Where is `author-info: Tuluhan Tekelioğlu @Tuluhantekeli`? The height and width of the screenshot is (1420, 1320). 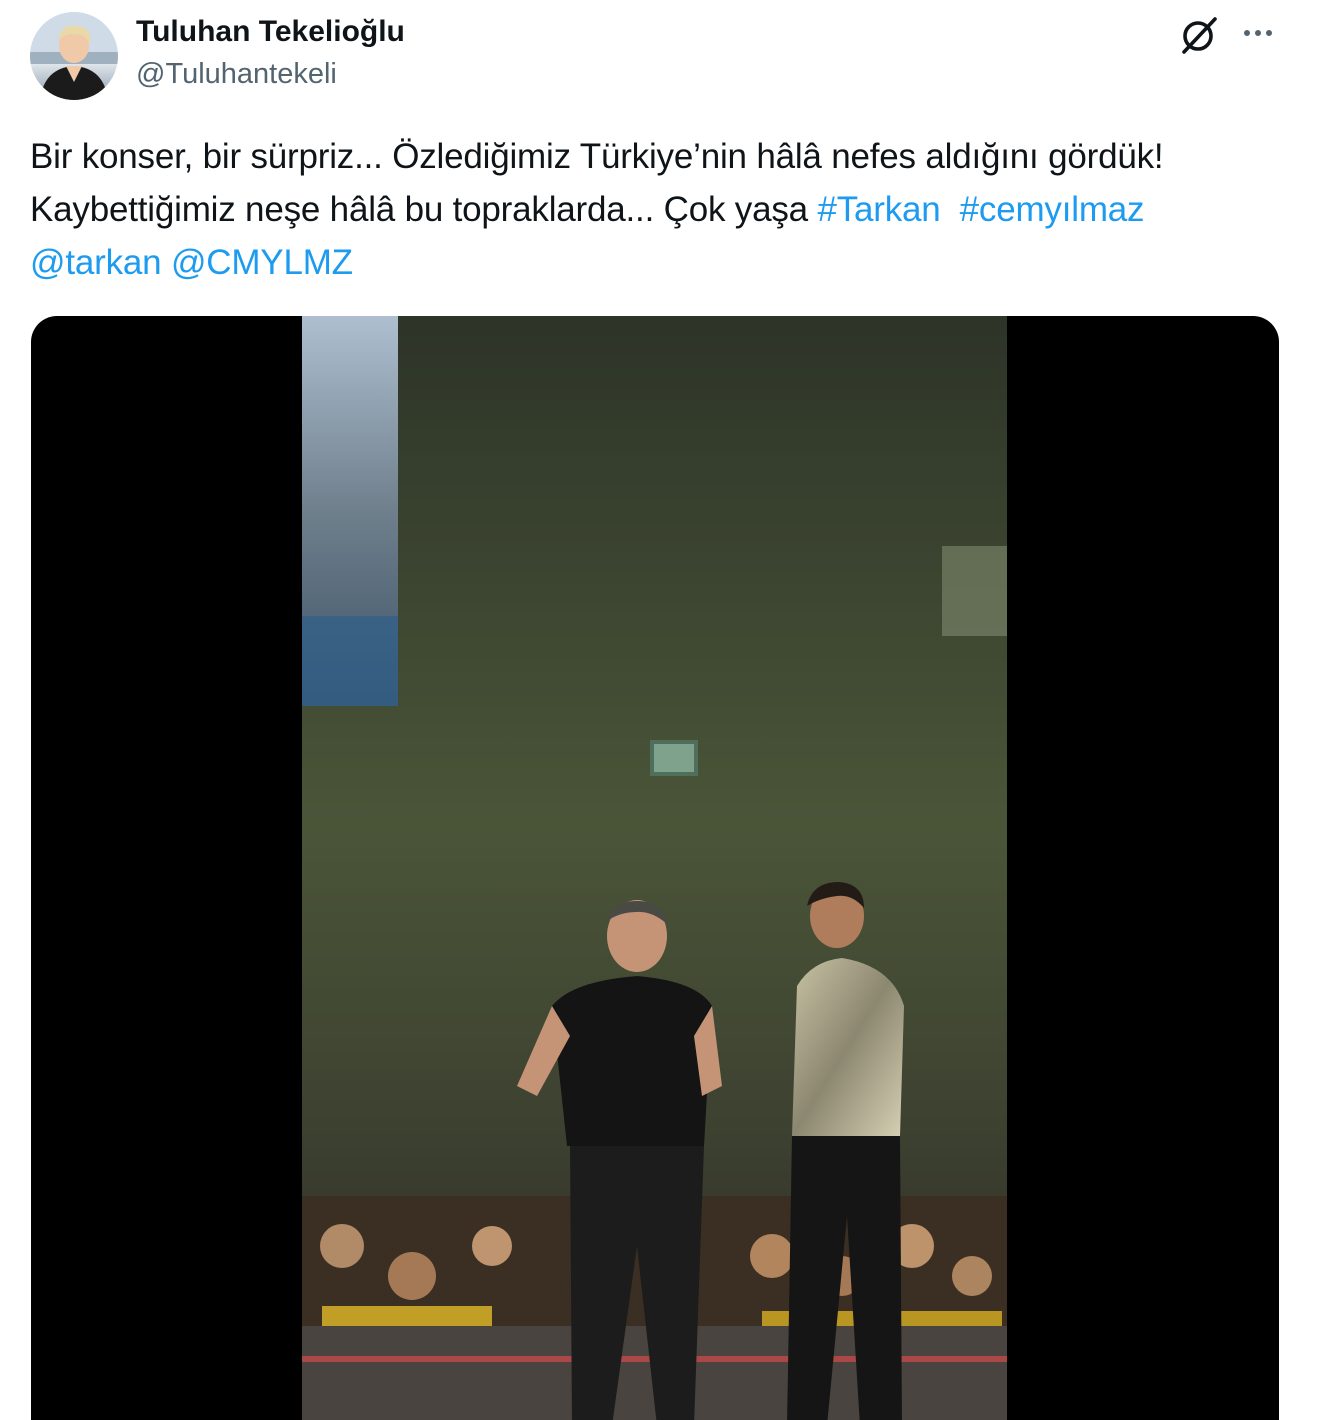 author-info: Tuluhan Tekelioğlu @Tuluhantekeli is located at coordinates (270, 53).